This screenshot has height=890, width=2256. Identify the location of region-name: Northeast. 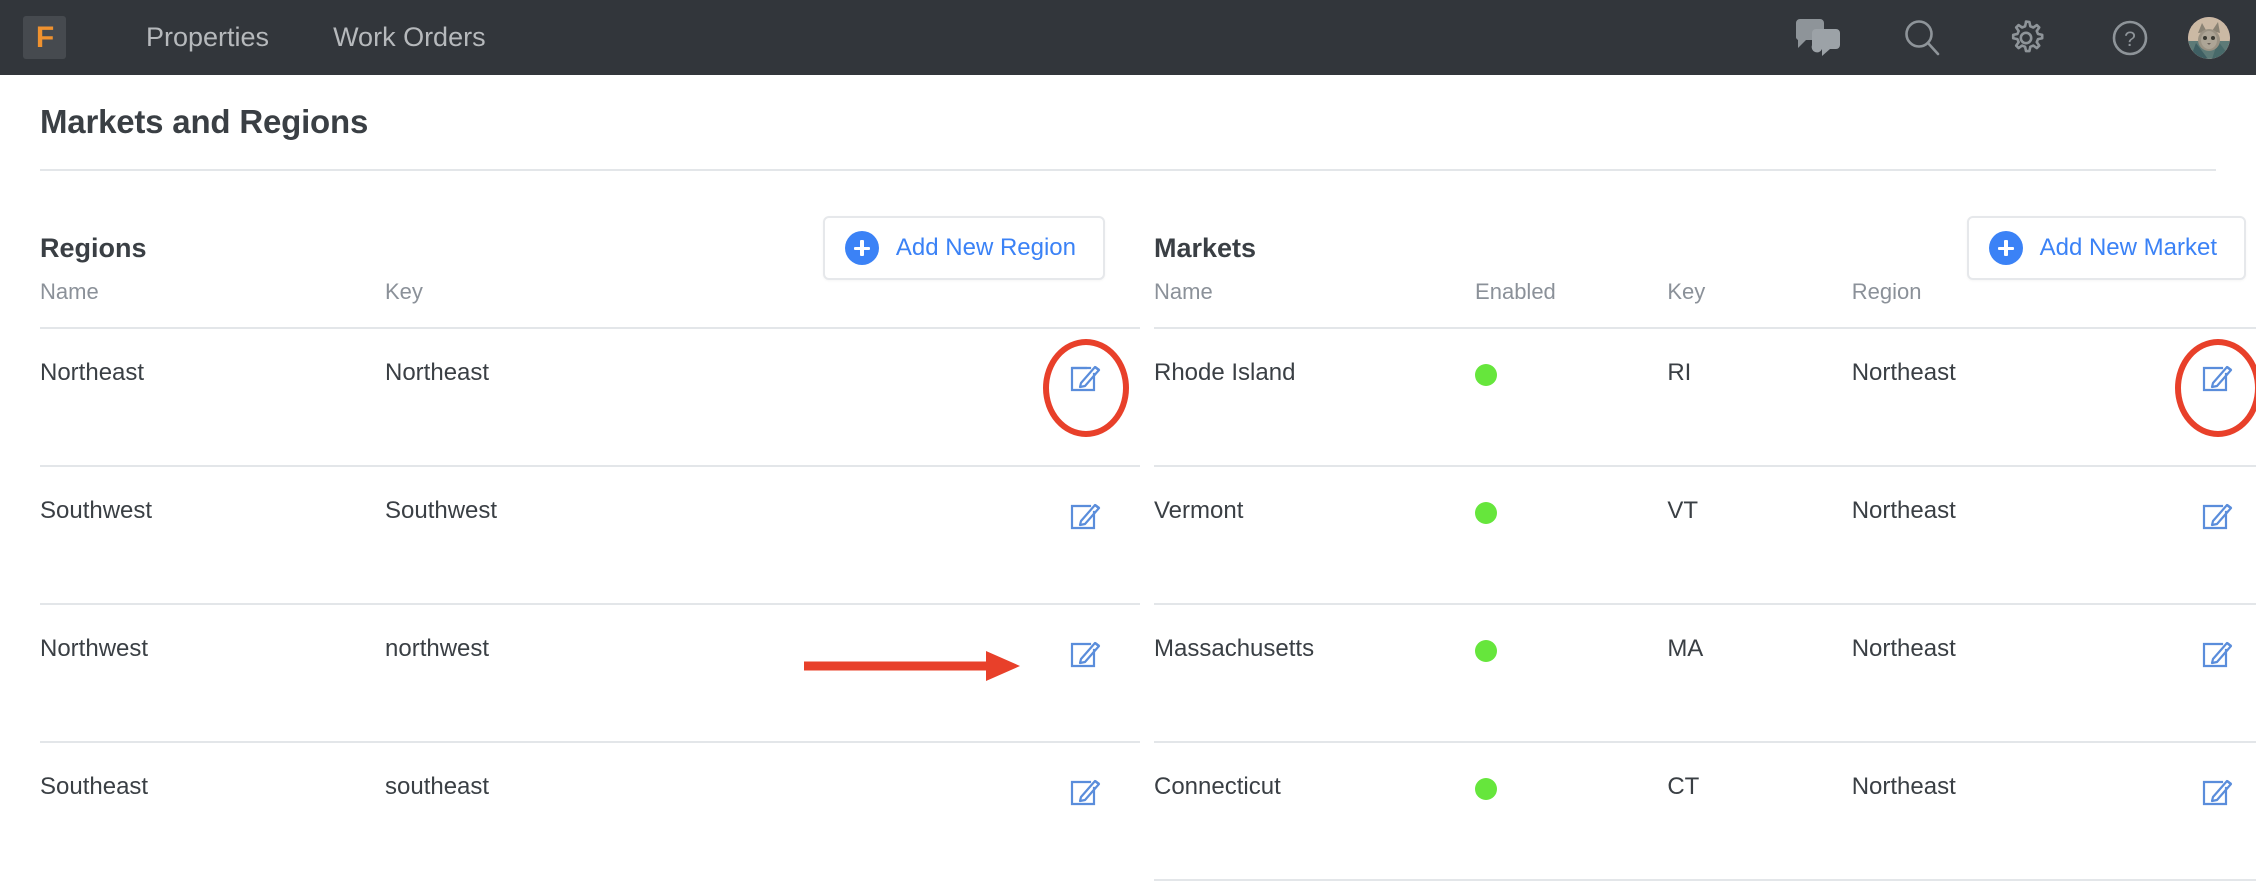
(212, 397).